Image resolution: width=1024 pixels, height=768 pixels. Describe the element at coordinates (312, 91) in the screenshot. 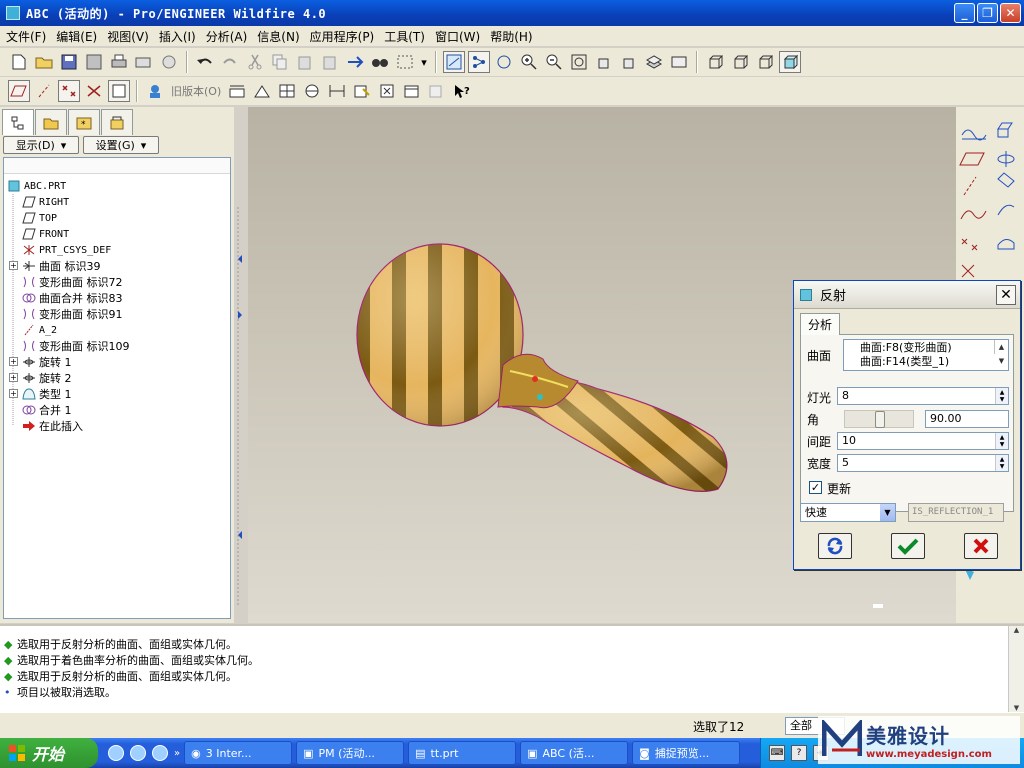

I see `measure-diameter-icon` at that location.